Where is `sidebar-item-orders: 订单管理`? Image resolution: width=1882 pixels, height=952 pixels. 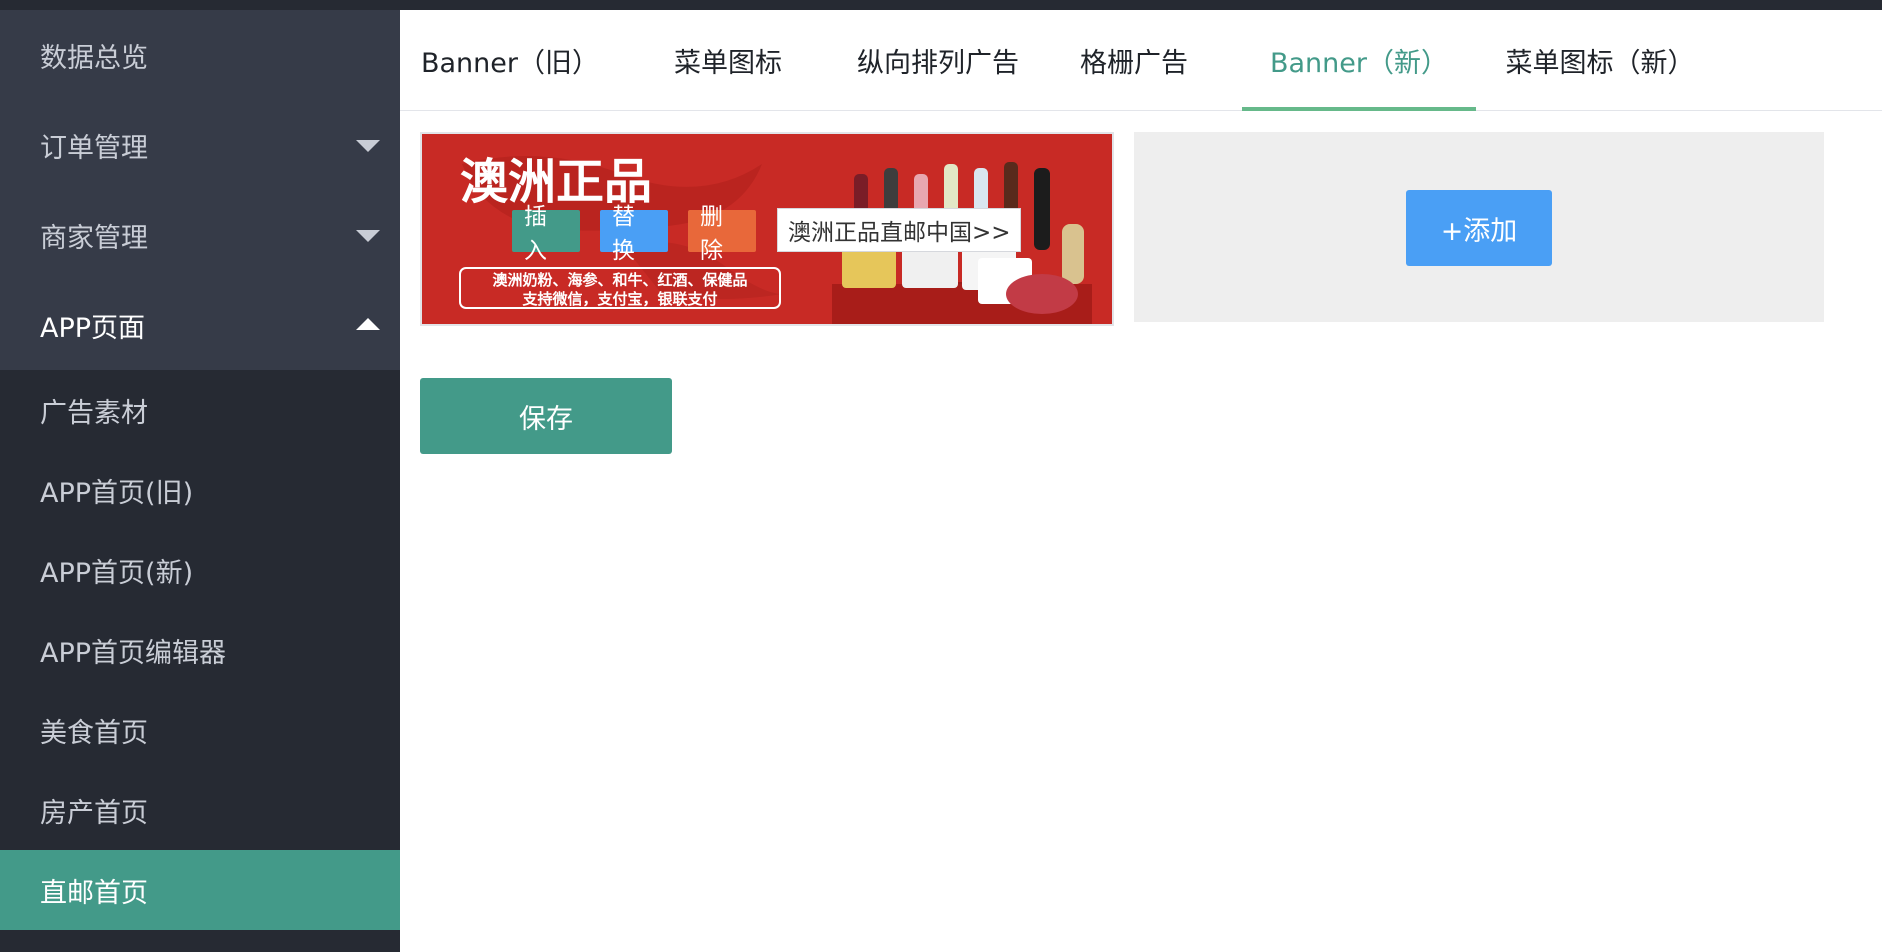 sidebar-item-orders: 订单管理 is located at coordinates (200, 145).